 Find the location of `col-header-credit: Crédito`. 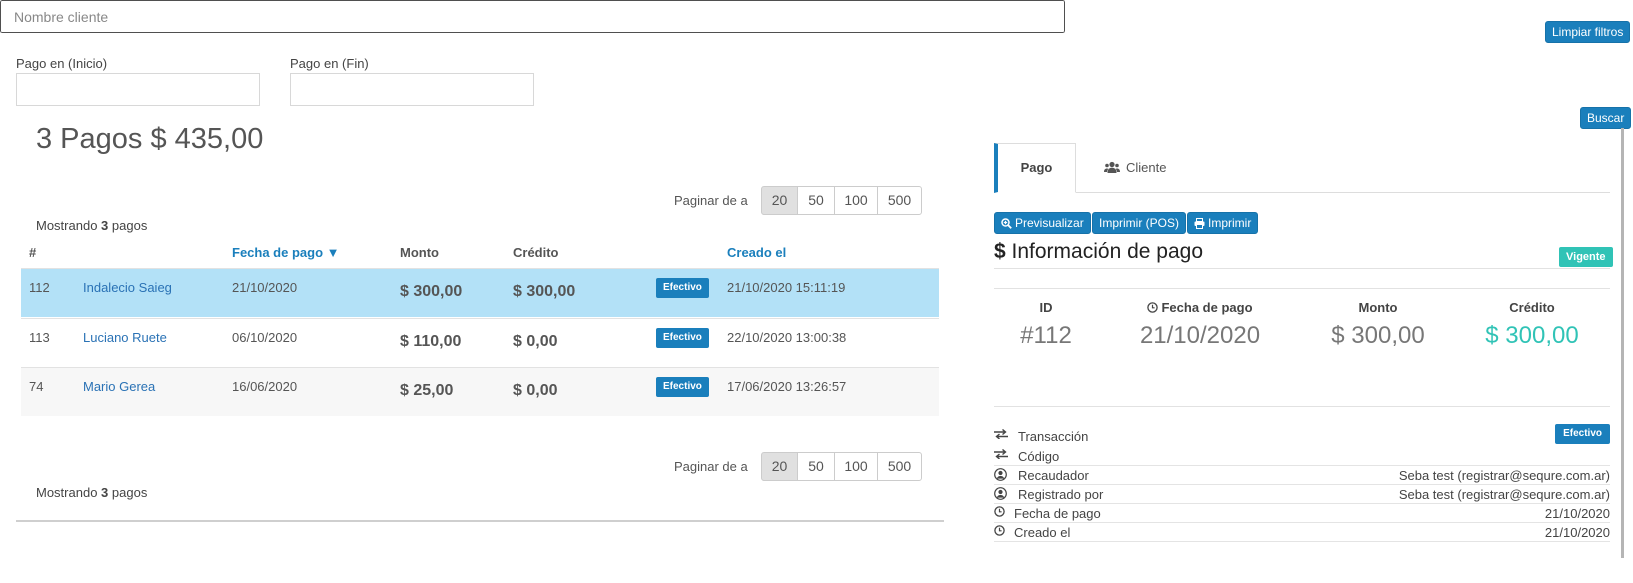

col-header-credit: Crédito is located at coordinates (536, 252).